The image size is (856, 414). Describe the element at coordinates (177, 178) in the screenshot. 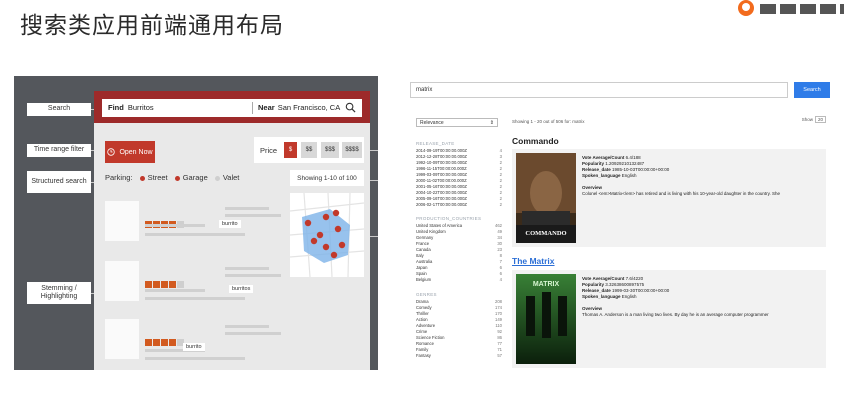

I see `garage-radio` at that location.